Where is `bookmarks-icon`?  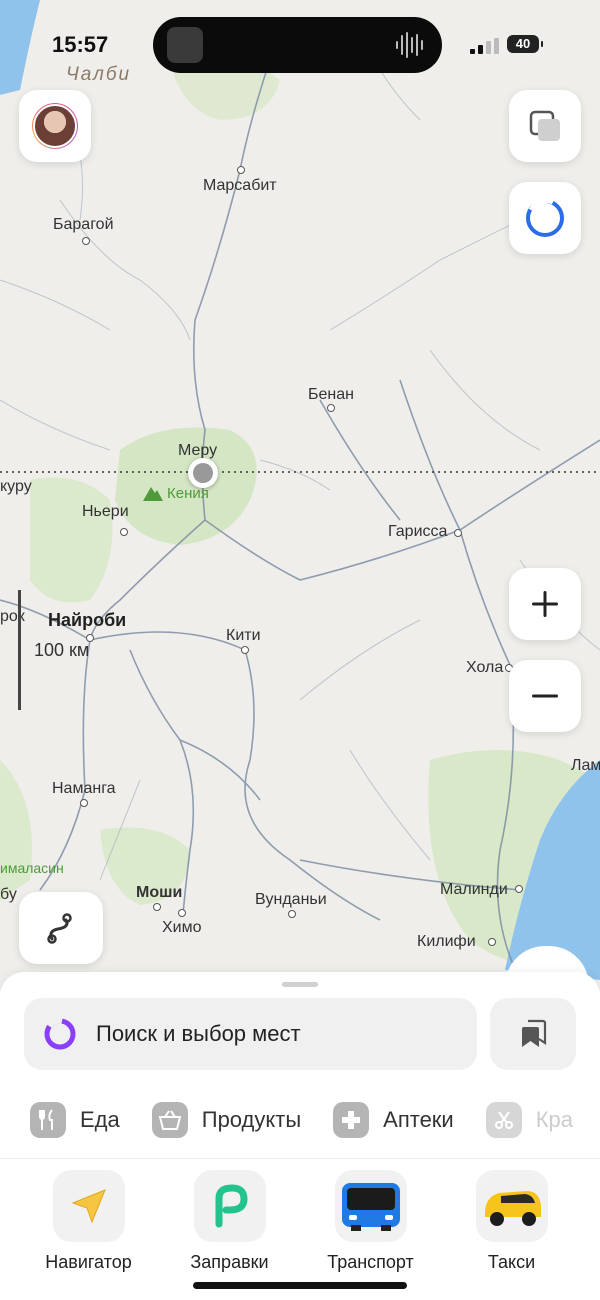 bookmarks-icon is located at coordinates (534, 1033).